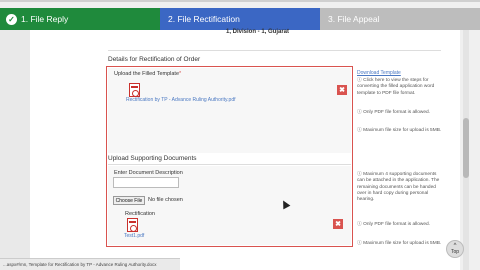 Image resolution: width=480 pixels, height=270 pixels. Describe the element at coordinates (274, 50) in the screenshot. I see `divider` at that location.